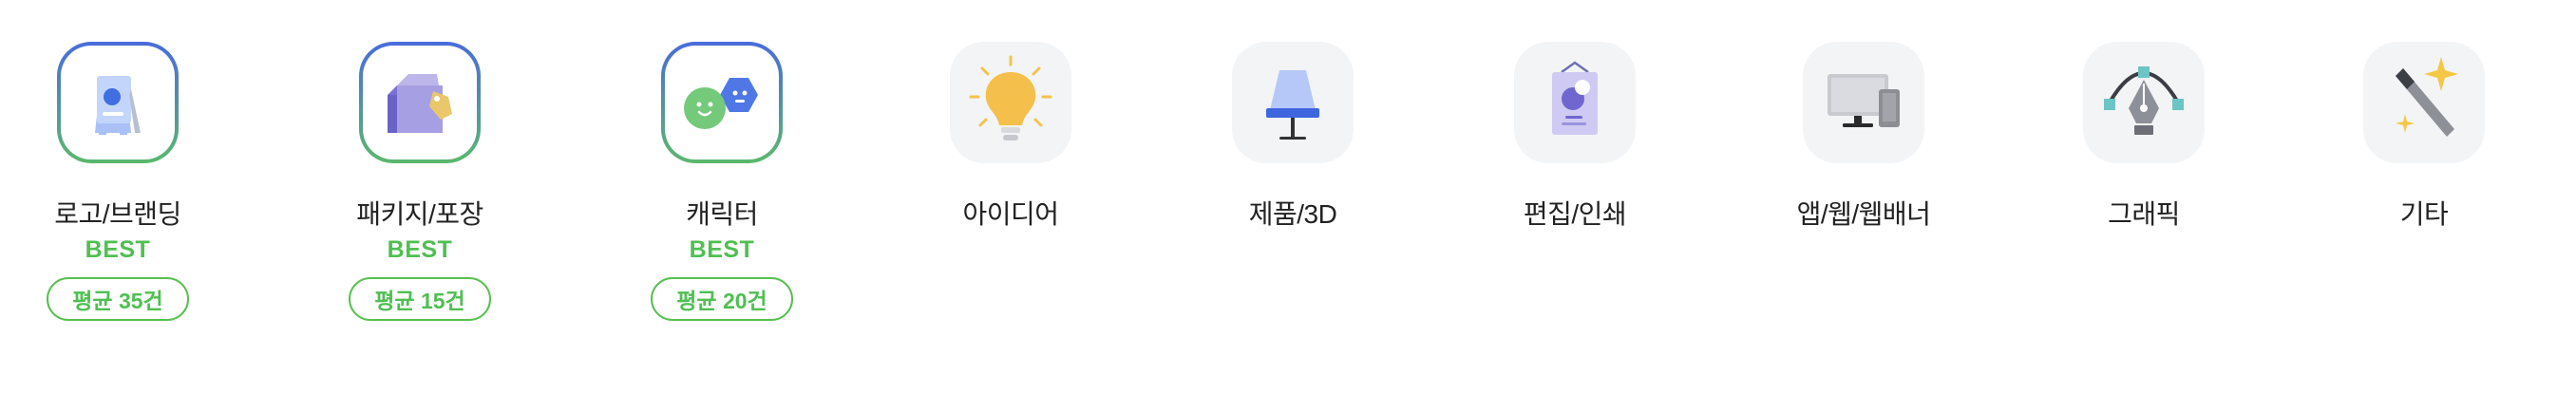  What do you see at coordinates (420, 299) in the screenshot?
I see `average-count-pill: 평균 15건` at bounding box center [420, 299].